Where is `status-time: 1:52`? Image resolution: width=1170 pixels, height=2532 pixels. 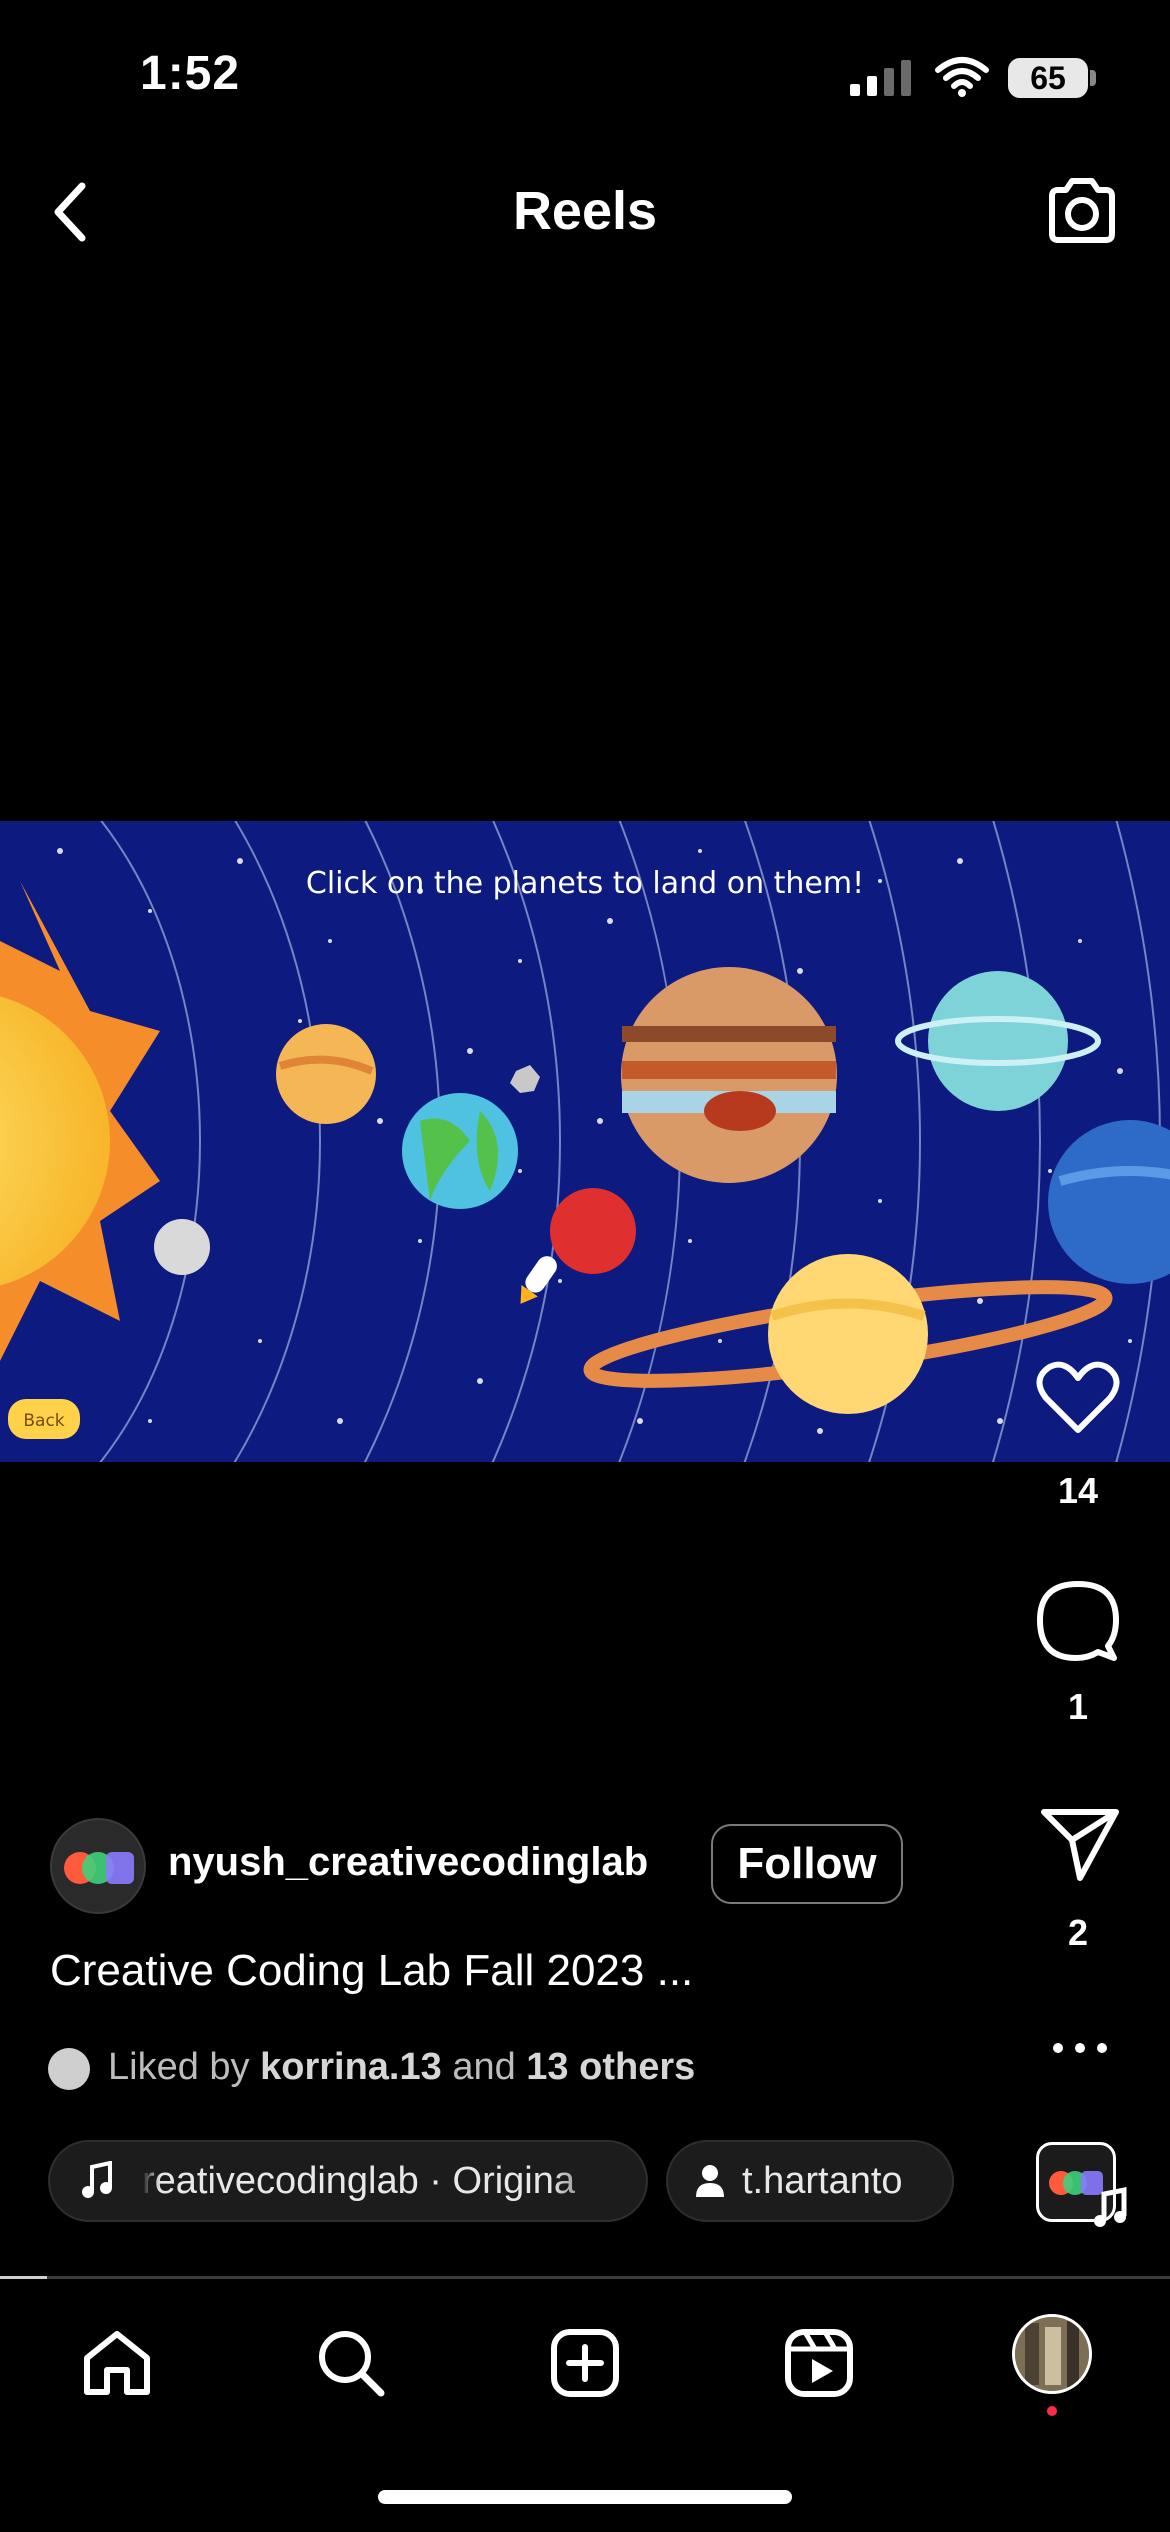
status-time: 1:52 is located at coordinates (190, 73).